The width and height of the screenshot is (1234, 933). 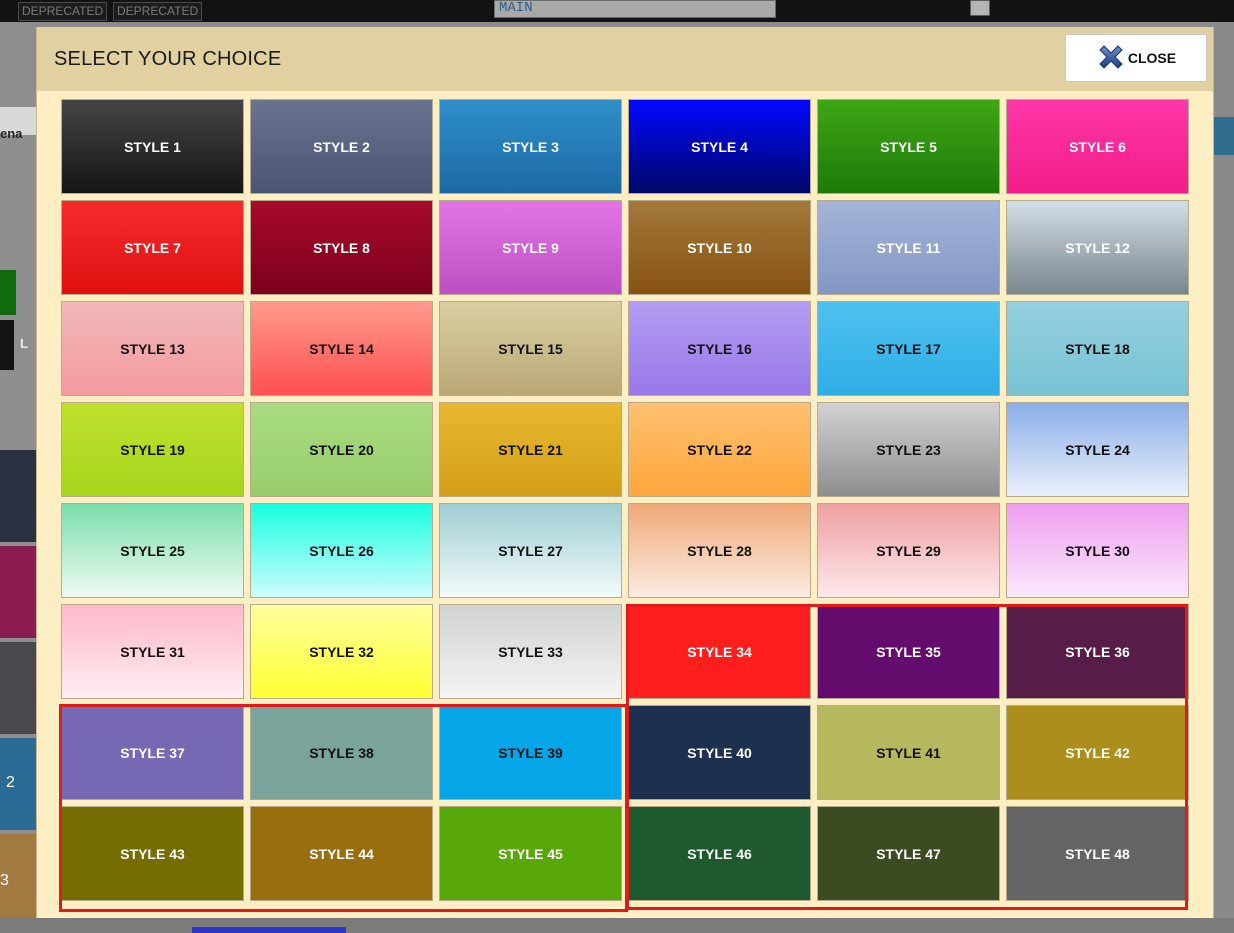 I want to click on style-option-label: STYLE 27, so click(x=530, y=550).